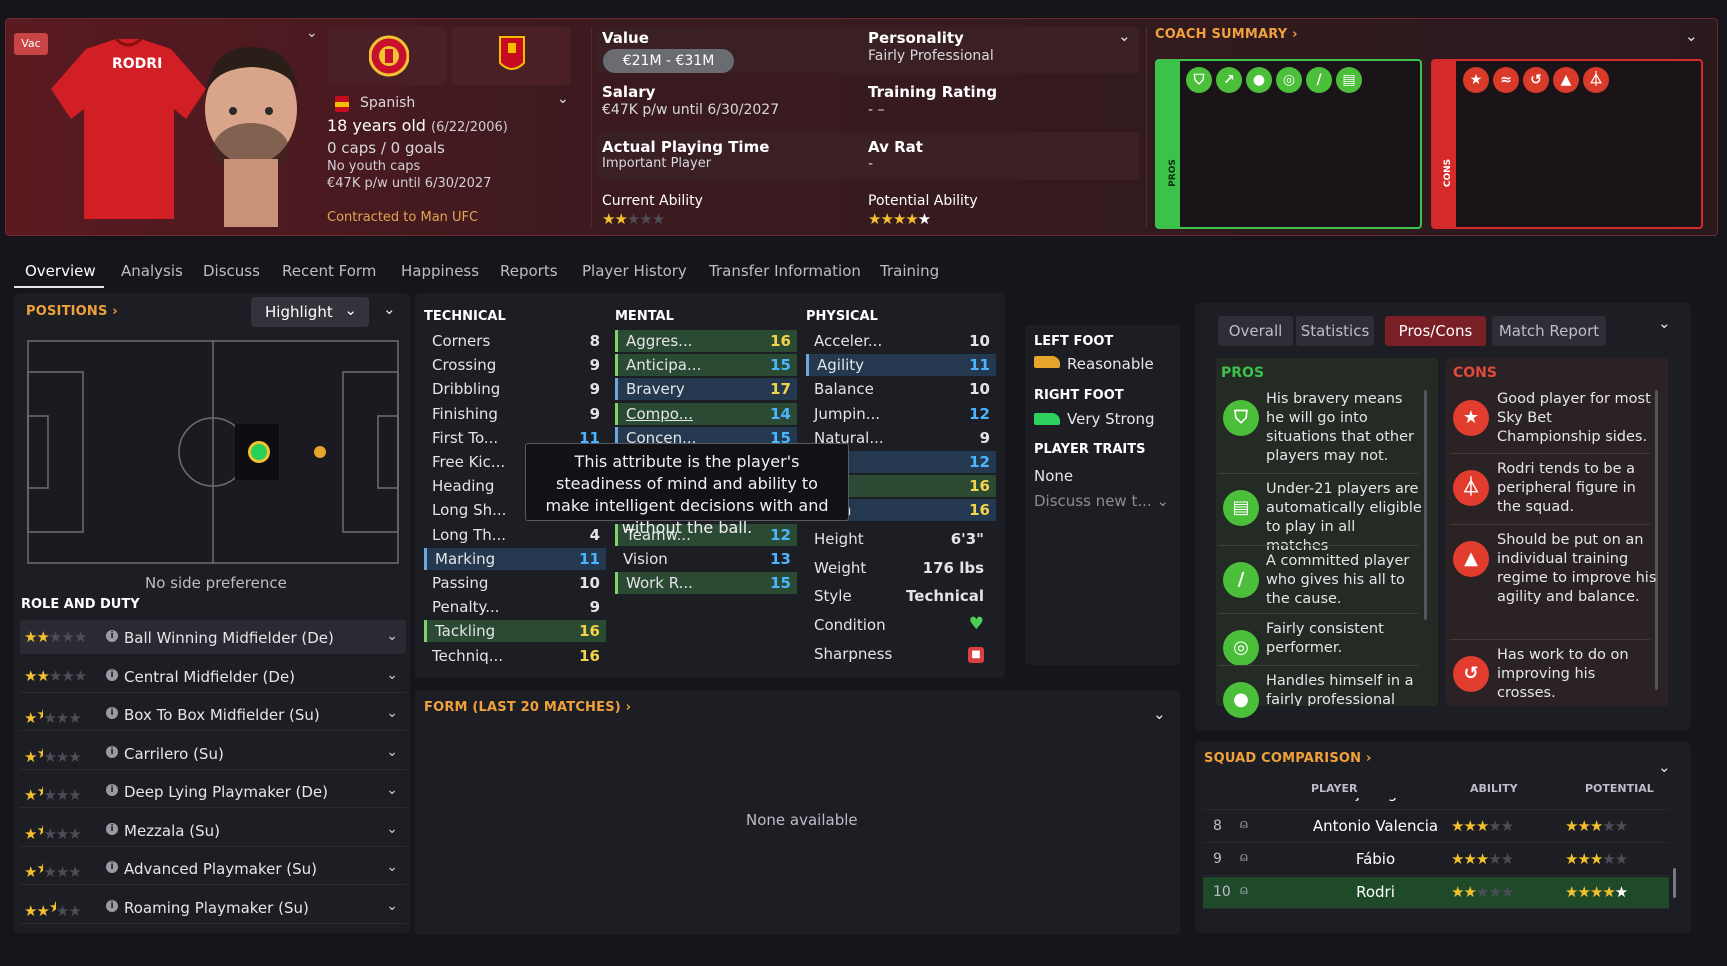 This screenshot has height=966, width=1727. Describe the element at coordinates (515, 607) in the screenshot. I see `technical-attribute-row: Penalty... 9` at that location.